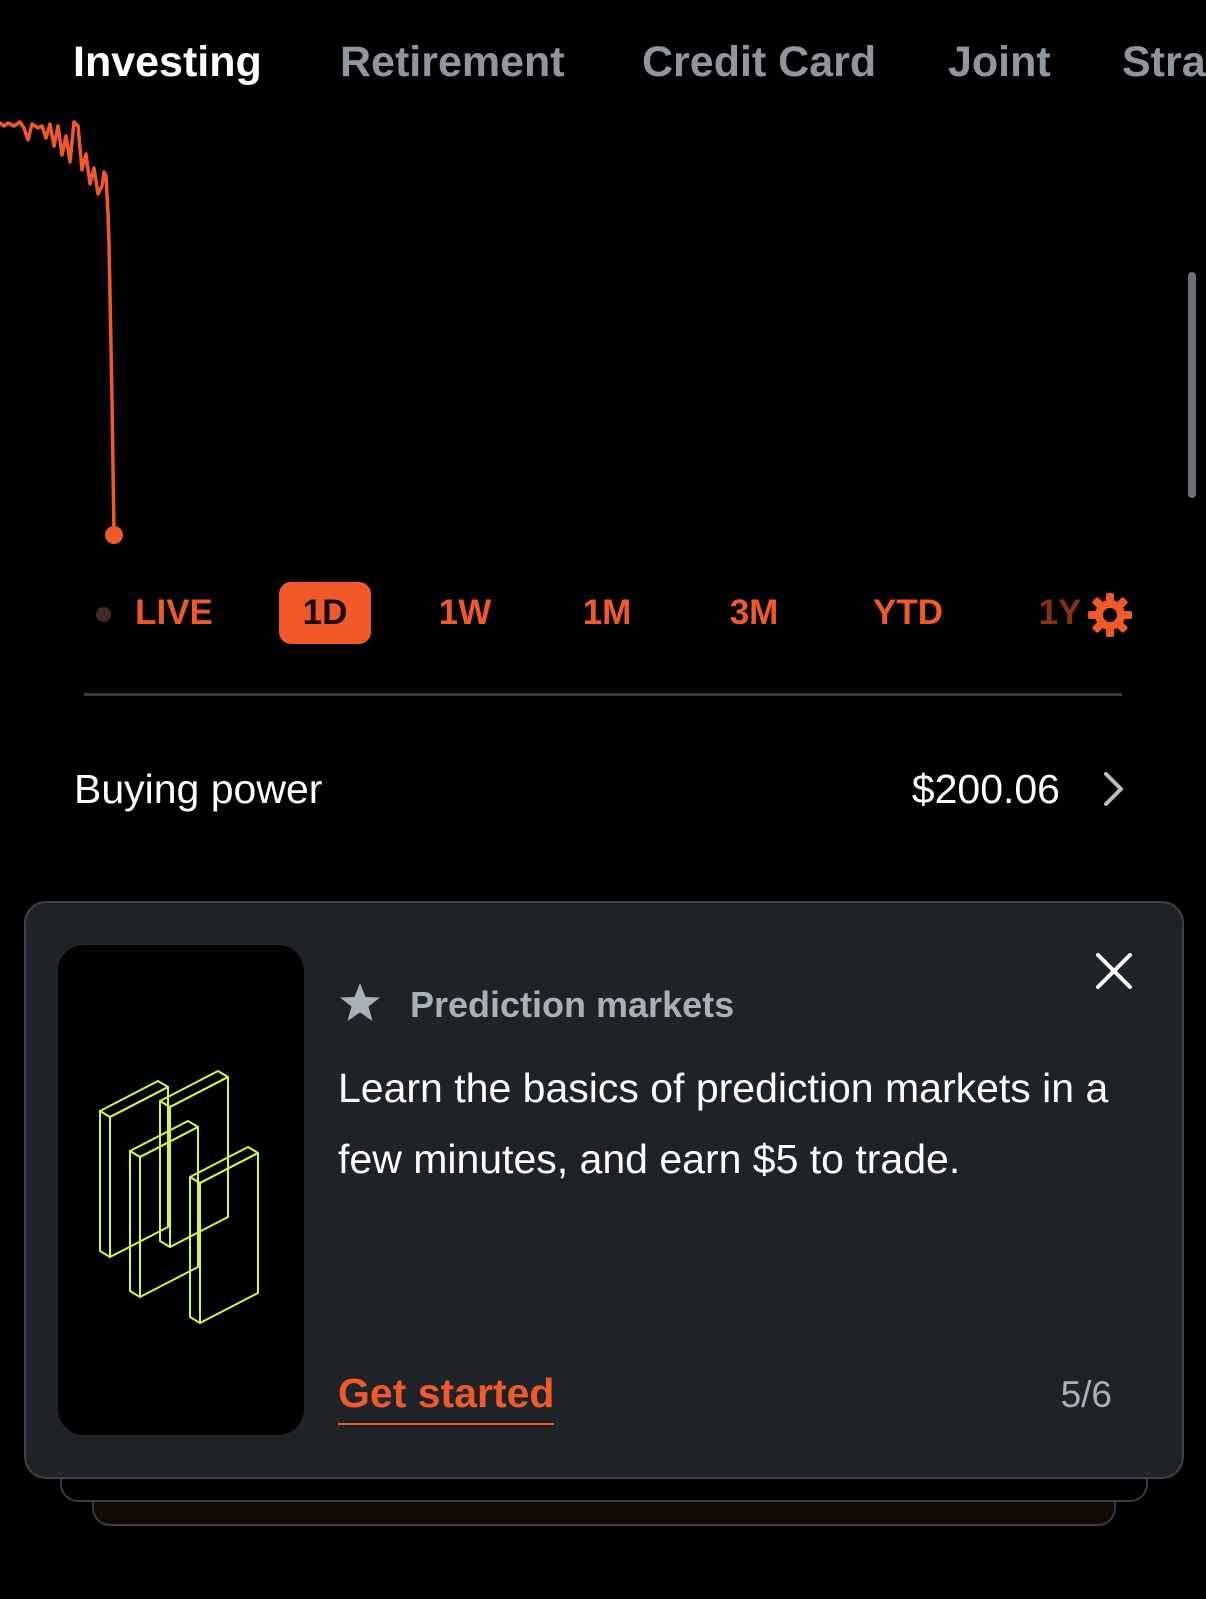 Image resolution: width=1206 pixels, height=1599 pixels. I want to click on span-live: LIVE, so click(174, 613).